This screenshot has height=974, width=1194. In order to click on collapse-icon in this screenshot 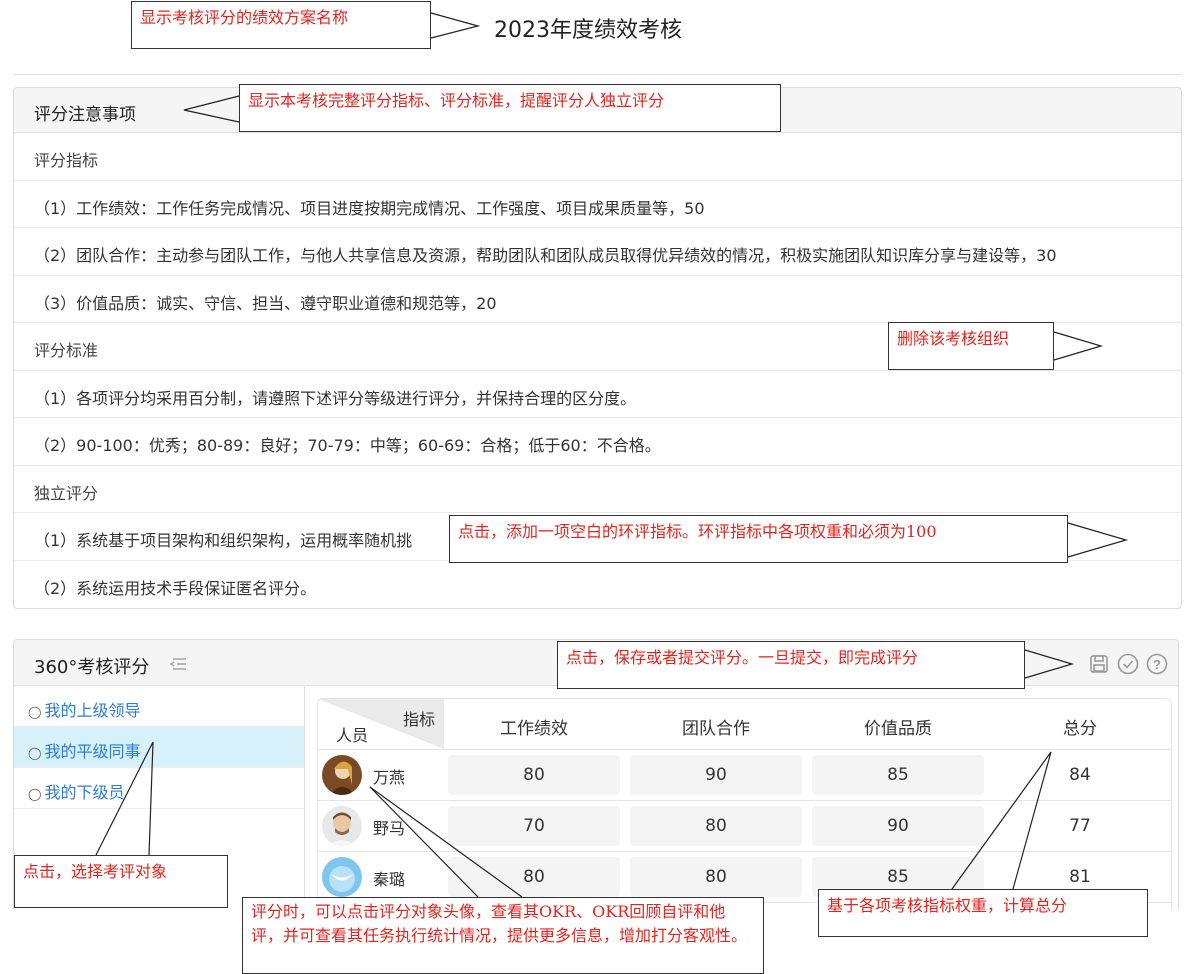, I will do `click(178, 664)`.